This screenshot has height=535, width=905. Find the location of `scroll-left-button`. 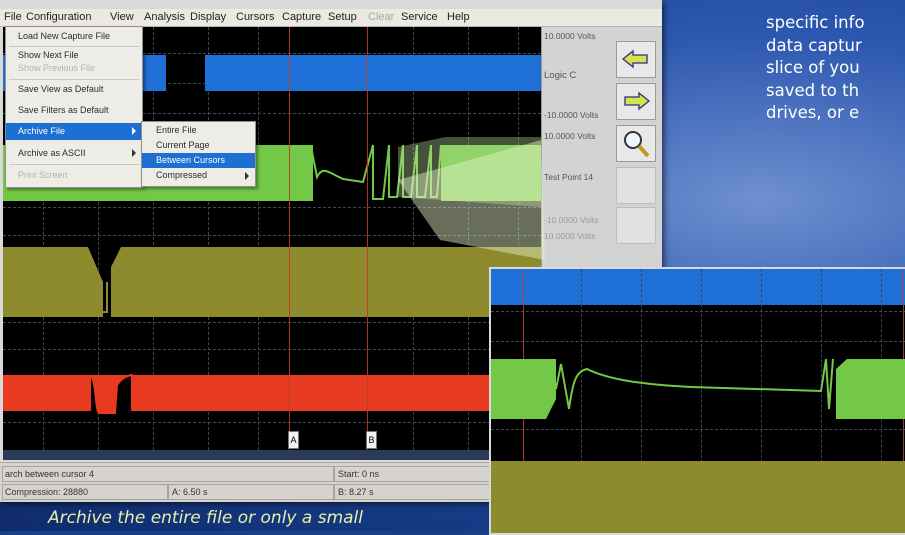

scroll-left-button is located at coordinates (636, 59).